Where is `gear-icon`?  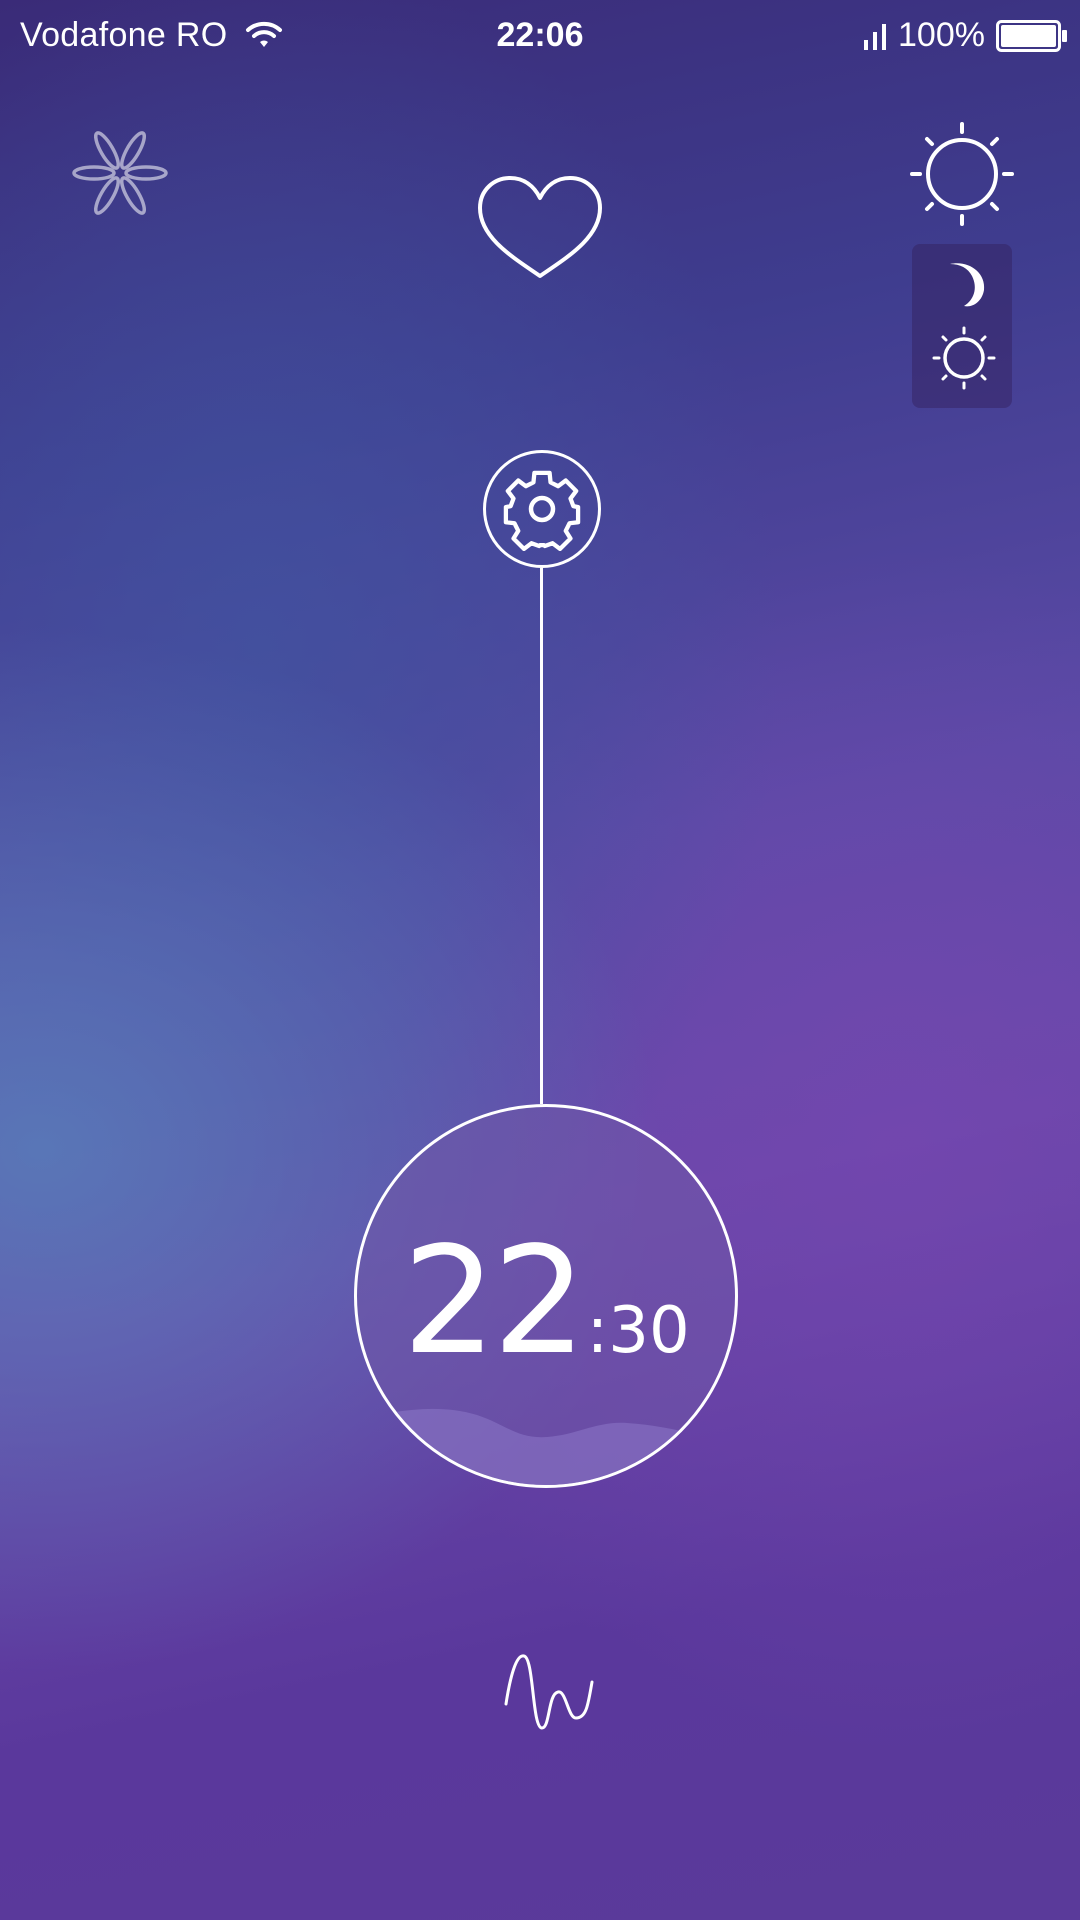 gear-icon is located at coordinates (542, 510).